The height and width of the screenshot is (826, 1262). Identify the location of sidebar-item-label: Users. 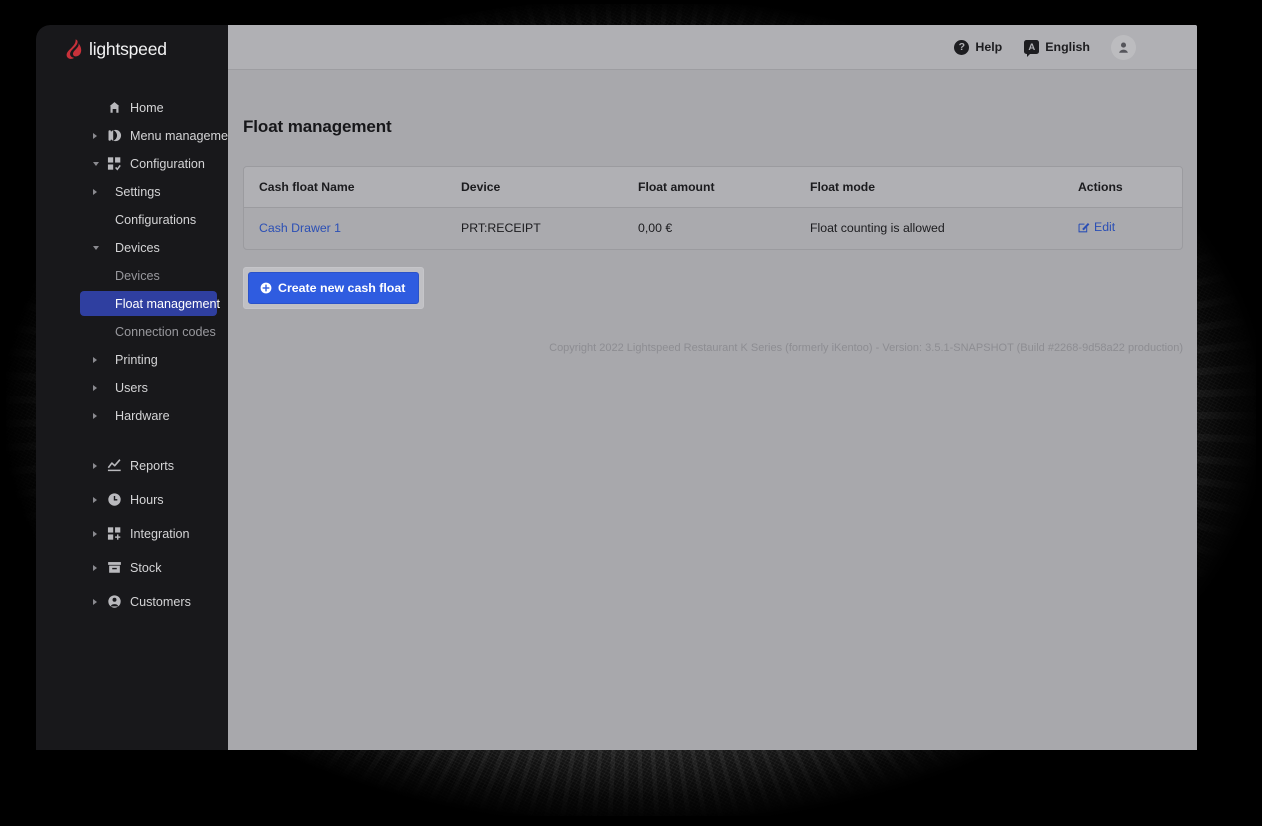
(131, 387).